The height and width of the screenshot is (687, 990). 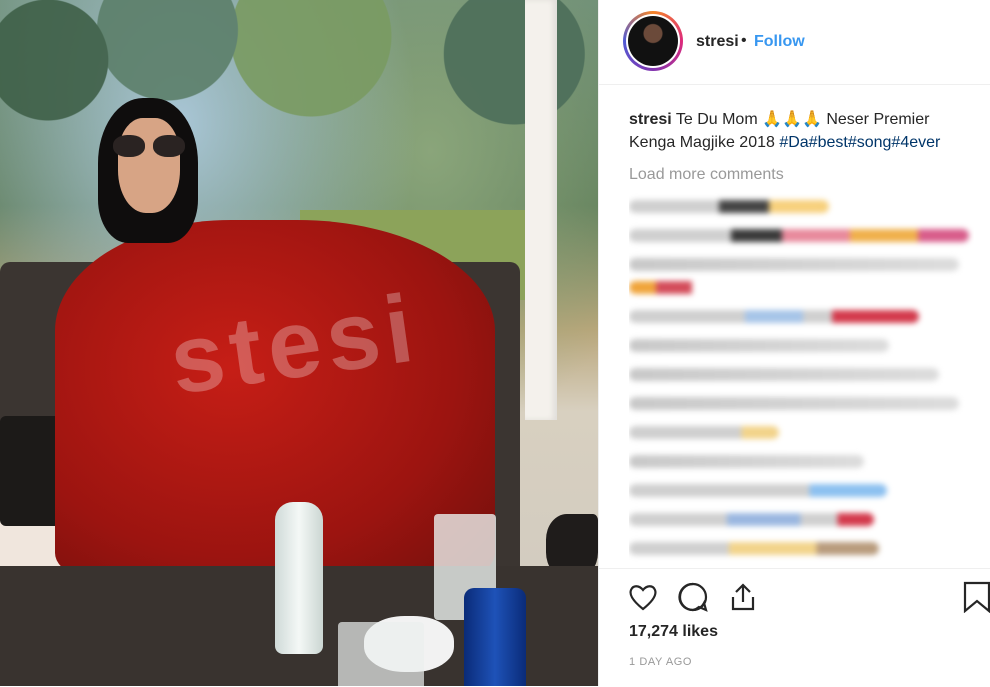 I want to click on caption-hashtags: #Da#best#song#4ever, so click(x=859, y=142).